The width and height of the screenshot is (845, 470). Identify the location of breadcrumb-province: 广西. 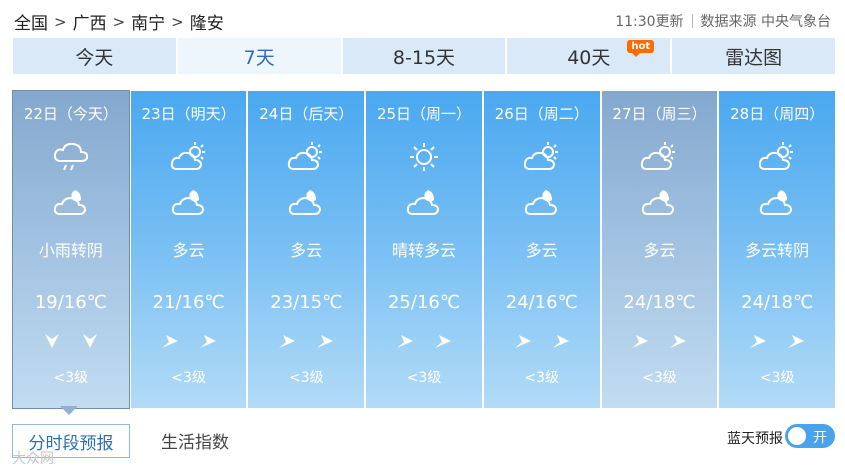
(90, 21).